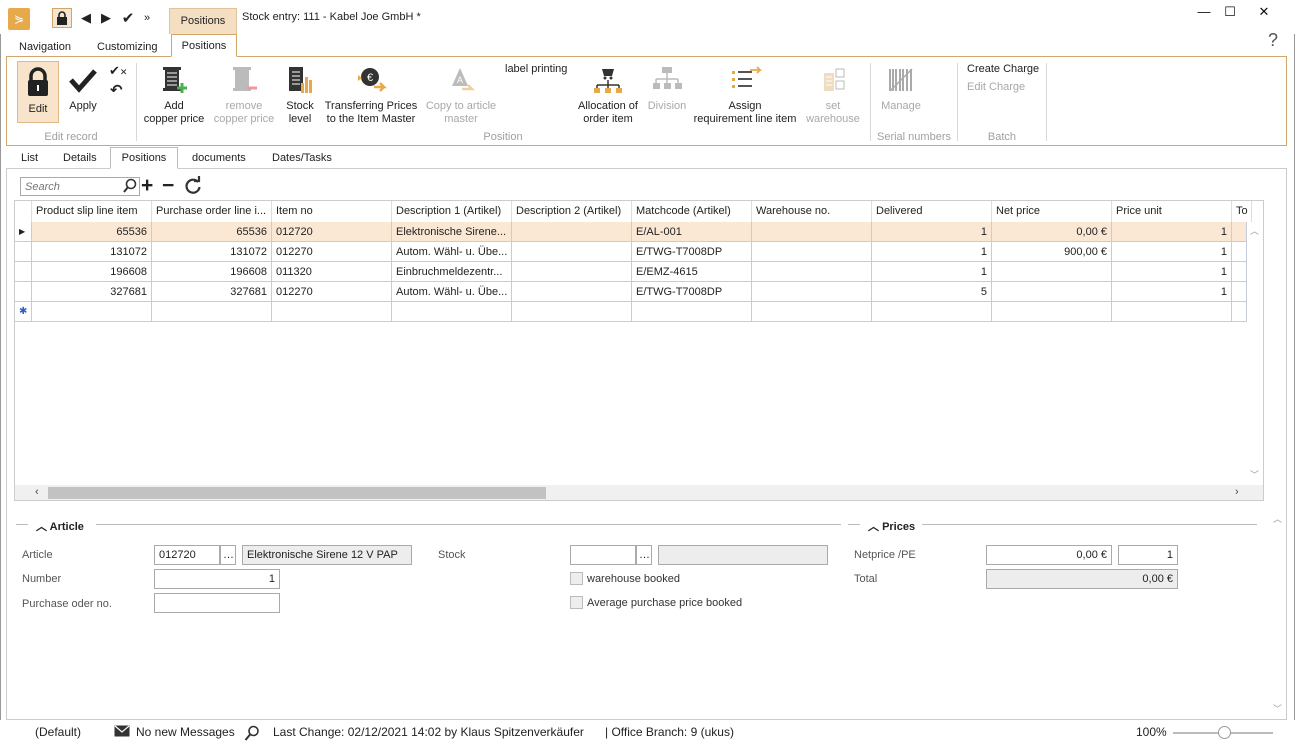  I want to click on price-unit-field: 1, so click(1148, 555).